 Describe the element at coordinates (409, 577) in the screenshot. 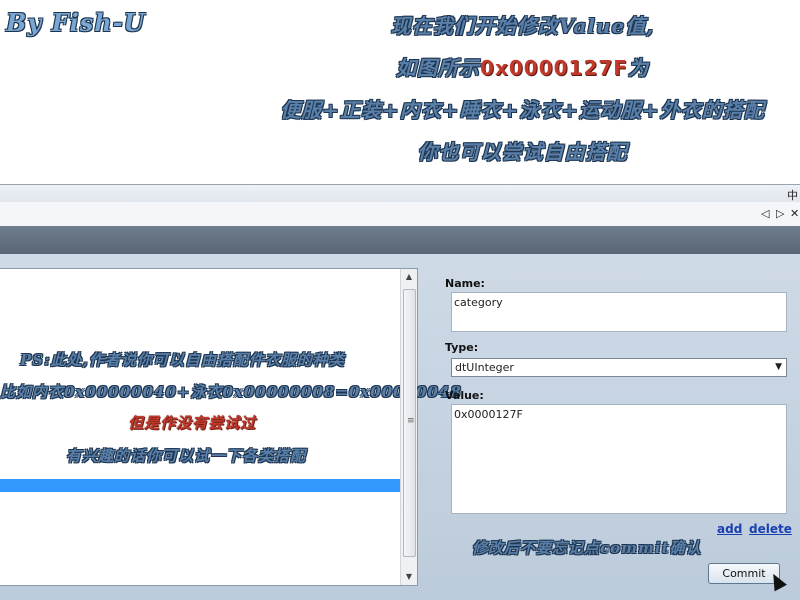

I see `scroll-down-arrow-icon: ▼` at that location.